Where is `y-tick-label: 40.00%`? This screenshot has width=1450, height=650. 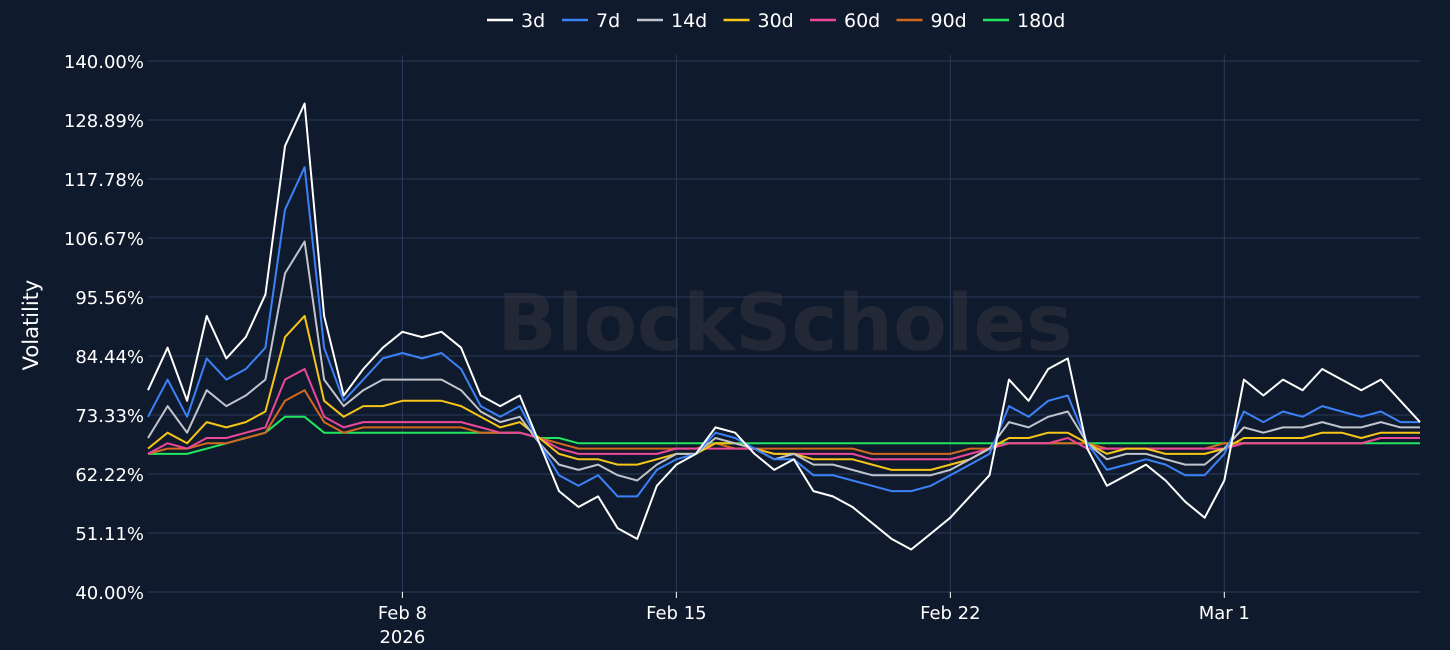
y-tick-label: 40.00% is located at coordinates (109, 593).